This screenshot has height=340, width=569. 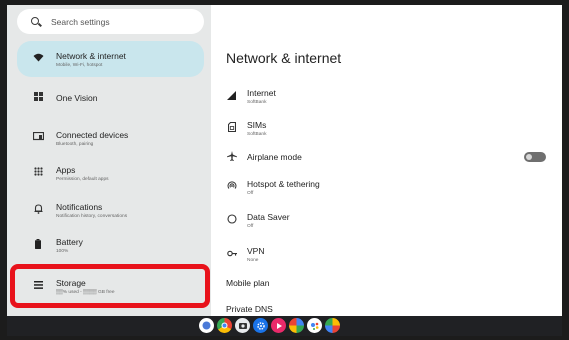 What do you see at coordinates (231, 127) in the screenshot?
I see `sim-icon` at bounding box center [231, 127].